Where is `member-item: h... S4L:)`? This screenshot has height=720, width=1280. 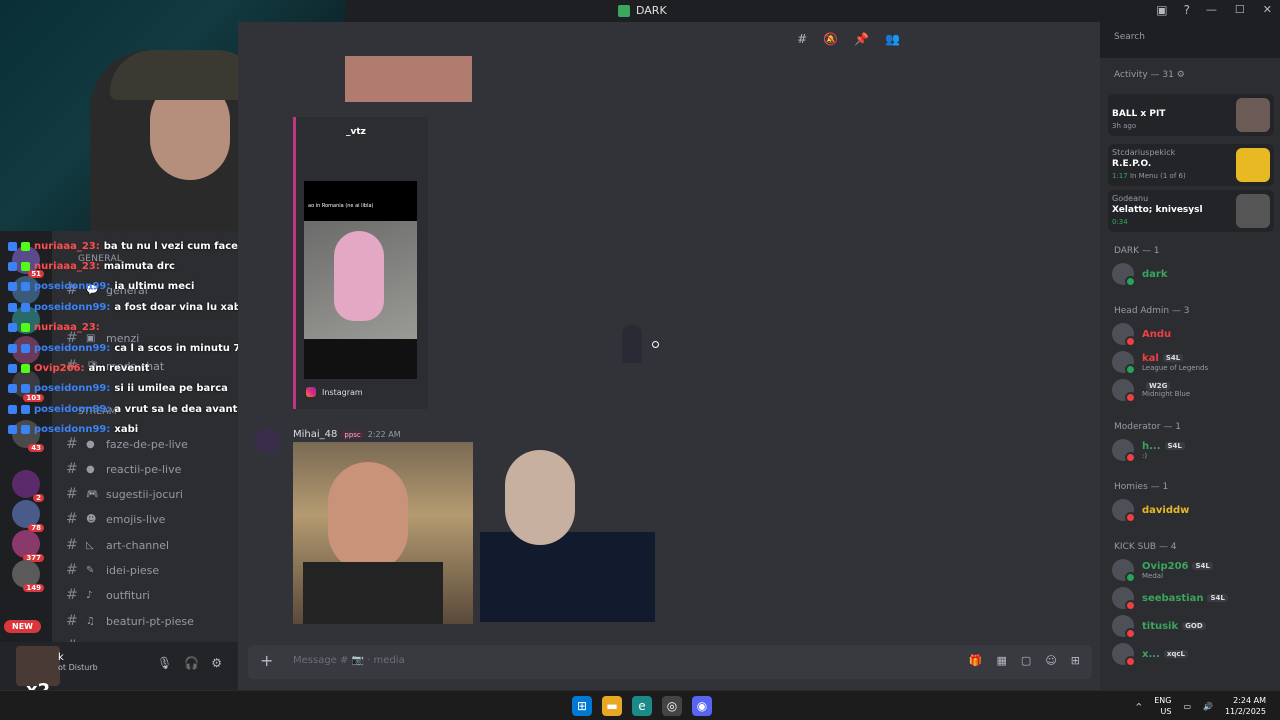 member-item: h... S4L:) is located at coordinates (1193, 450).